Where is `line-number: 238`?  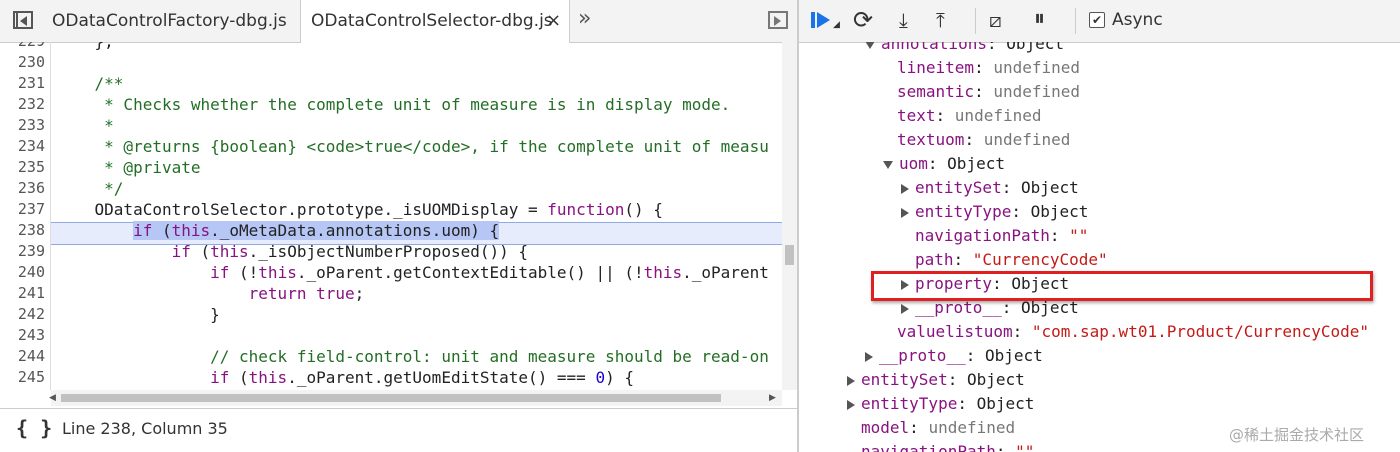 line-number: 238 is located at coordinates (22, 230).